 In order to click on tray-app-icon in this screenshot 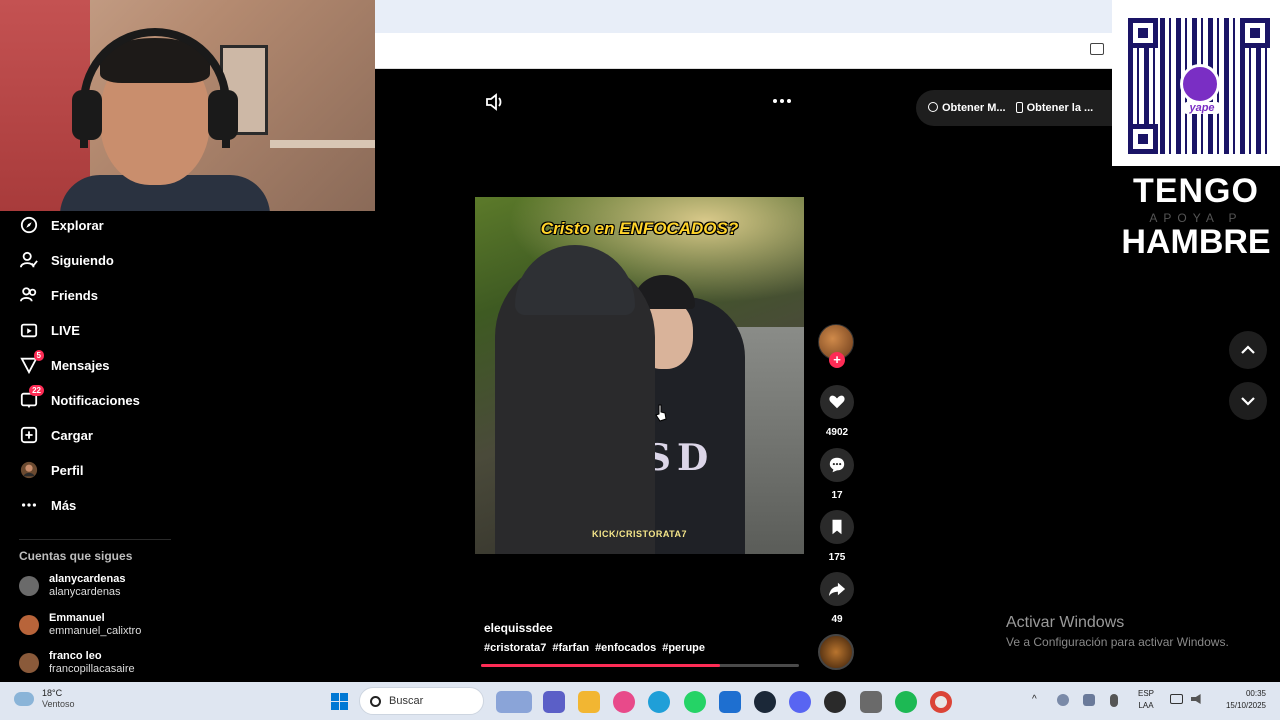, I will do `click(1063, 700)`.